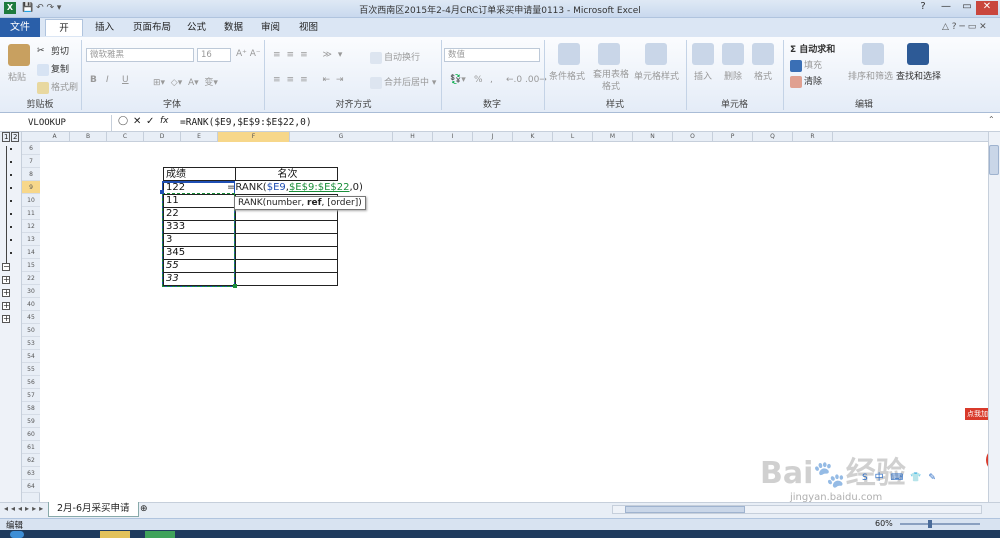 The image size is (1000, 538). I want to click on underline-button: U, so click(125, 80).